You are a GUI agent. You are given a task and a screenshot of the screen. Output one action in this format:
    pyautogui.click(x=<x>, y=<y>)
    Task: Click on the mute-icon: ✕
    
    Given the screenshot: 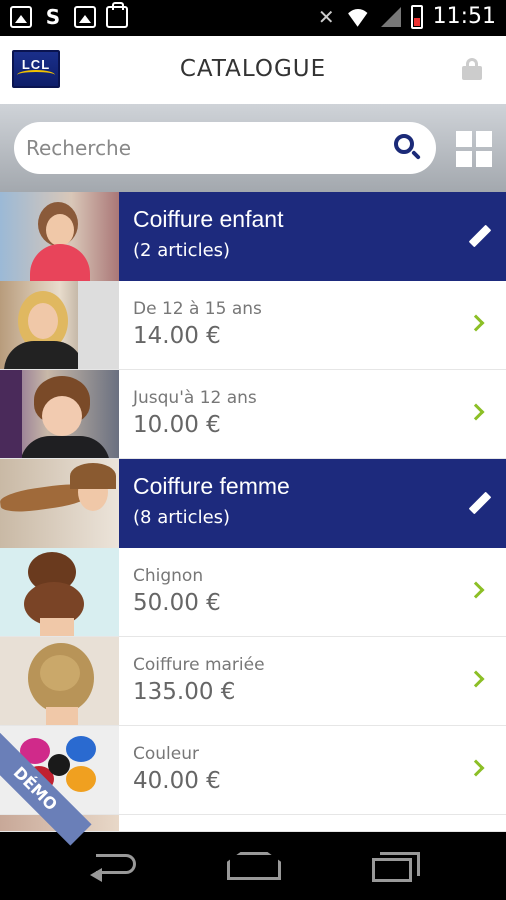 What is the action you would take?
    pyautogui.click(x=326, y=16)
    